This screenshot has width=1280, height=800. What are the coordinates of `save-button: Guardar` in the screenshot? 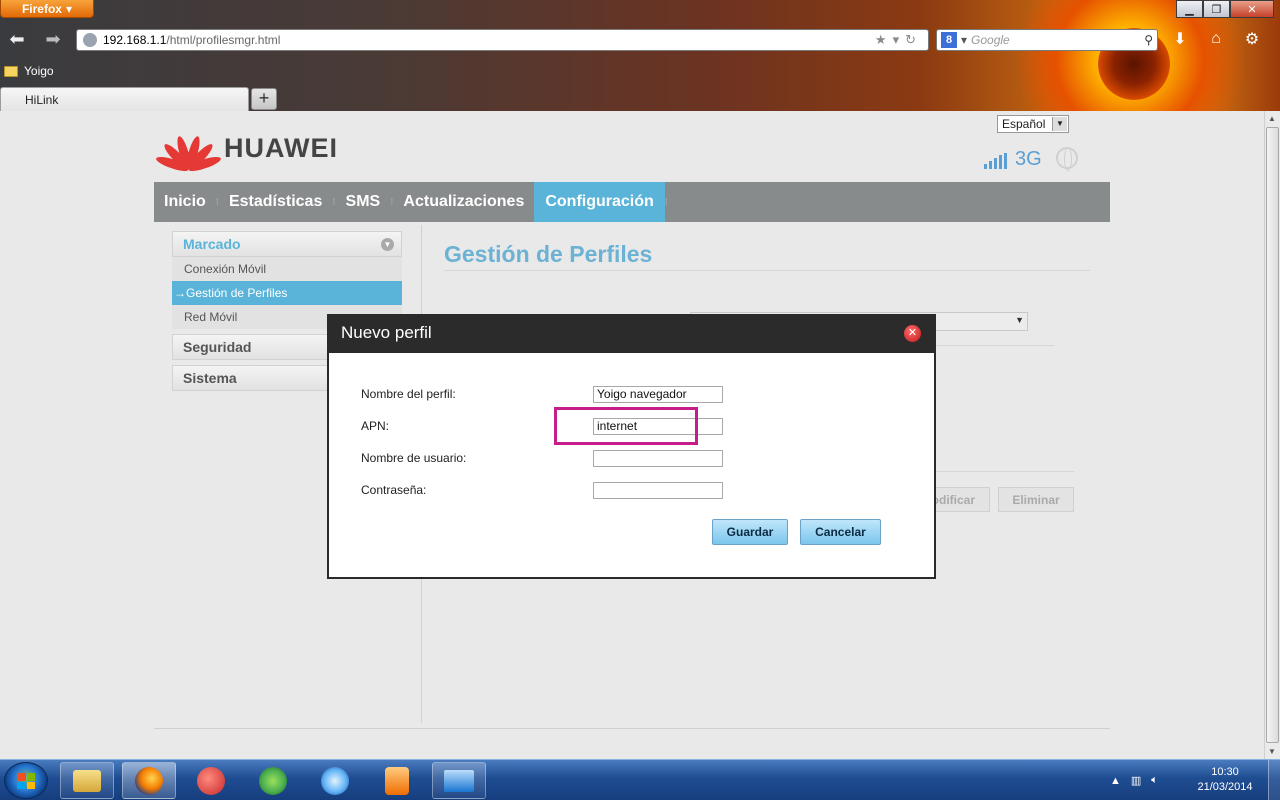 It's located at (750, 532).